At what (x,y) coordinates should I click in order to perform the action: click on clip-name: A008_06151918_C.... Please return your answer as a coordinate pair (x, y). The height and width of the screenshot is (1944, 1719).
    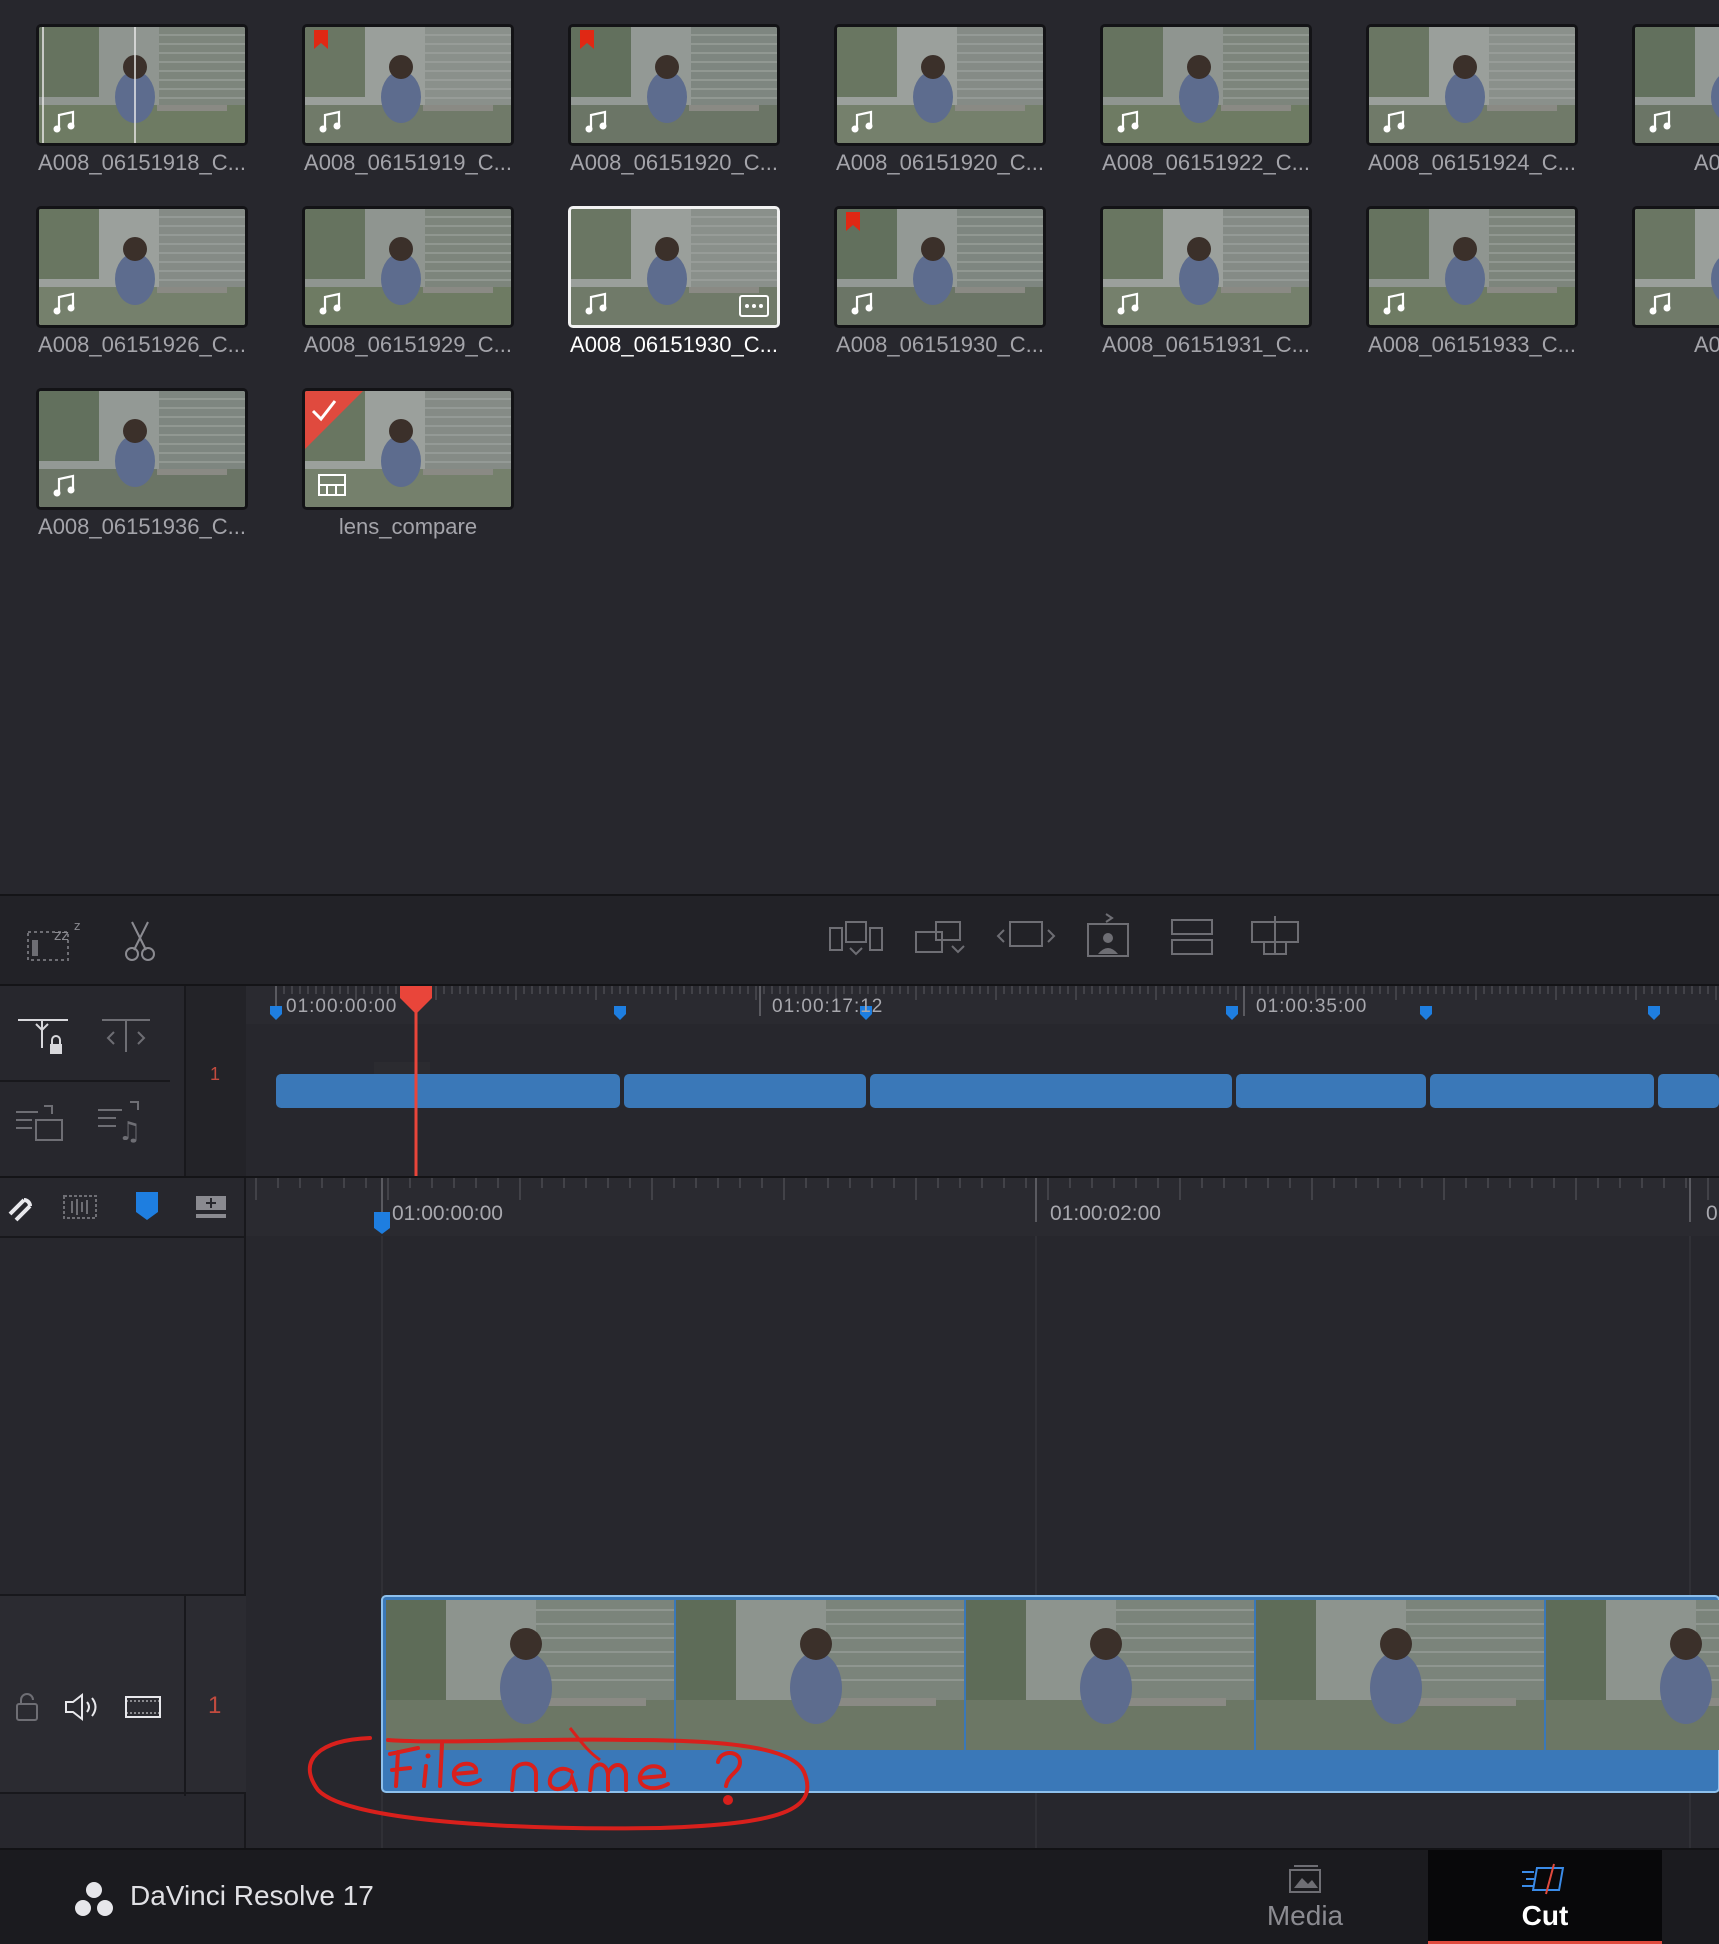
    Looking at the image, I should click on (142, 162).